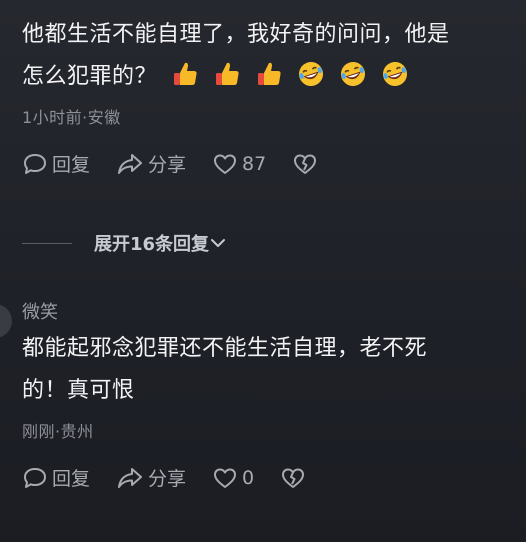  What do you see at coordinates (47, 243) in the screenshot?
I see `divider` at bounding box center [47, 243].